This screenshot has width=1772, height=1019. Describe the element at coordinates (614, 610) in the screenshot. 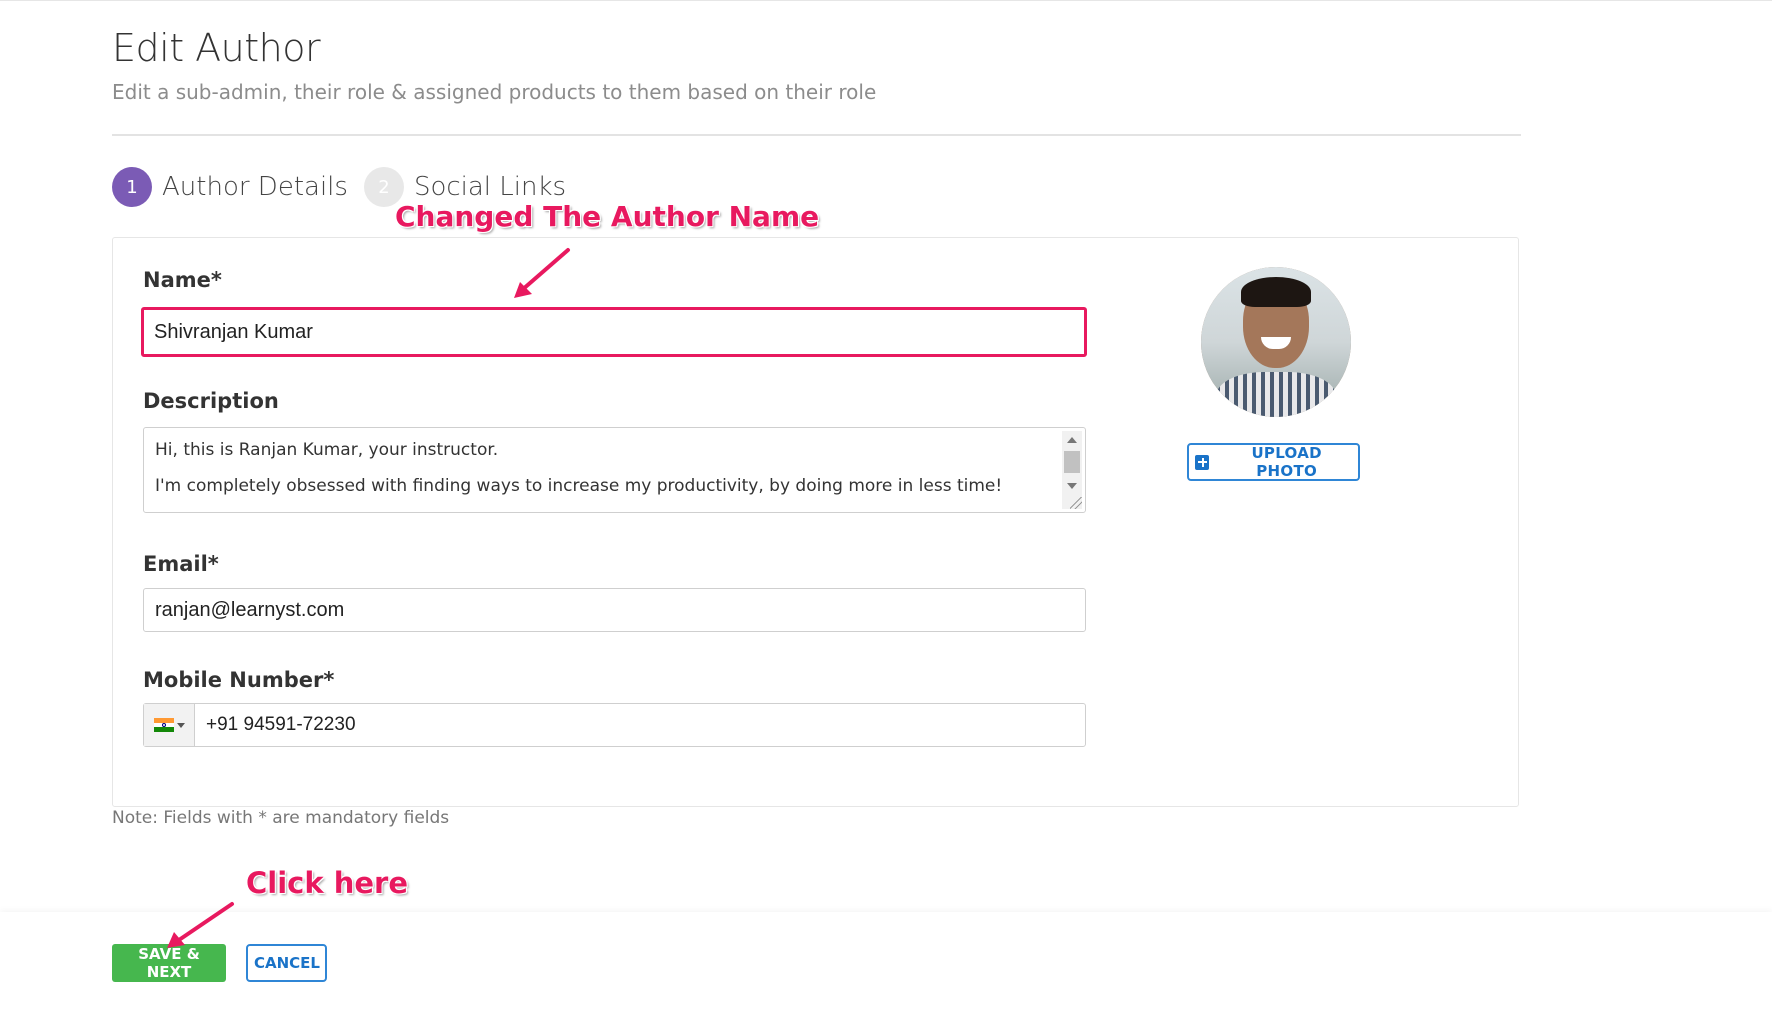

I see `email-input` at that location.